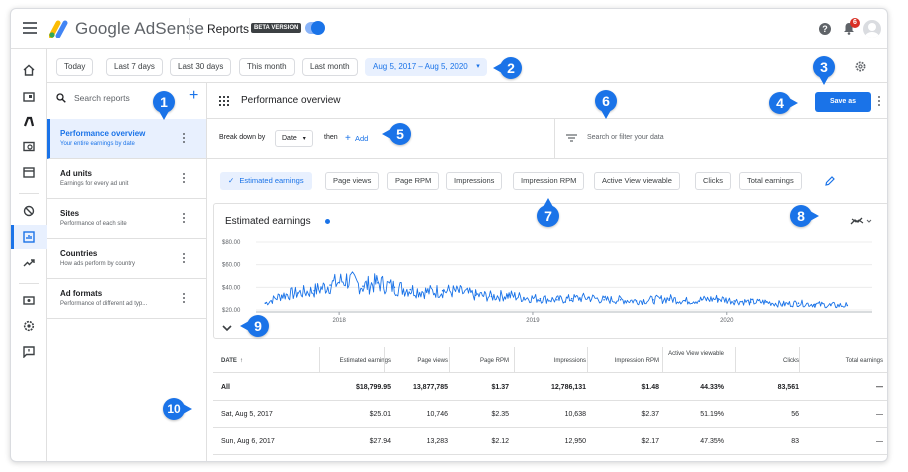 The height and width of the screenshot is (472, 908). Describe the element at coordinates (189, 29) in the screenshot. I see `divider` at that location.